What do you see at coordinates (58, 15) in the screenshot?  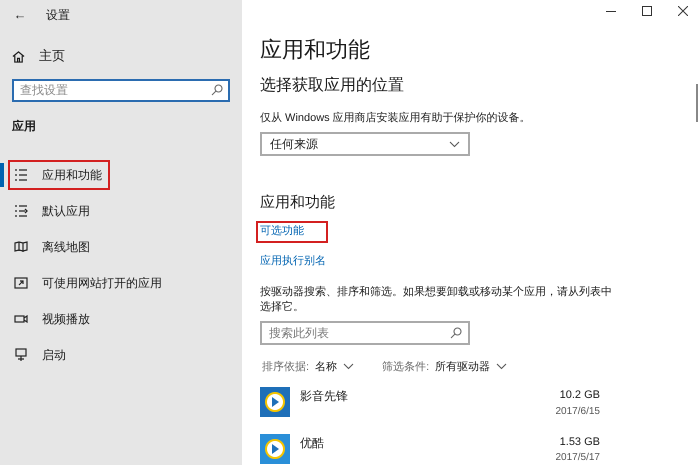 I see `window-title: 设置` at bounding box center [58, 15].